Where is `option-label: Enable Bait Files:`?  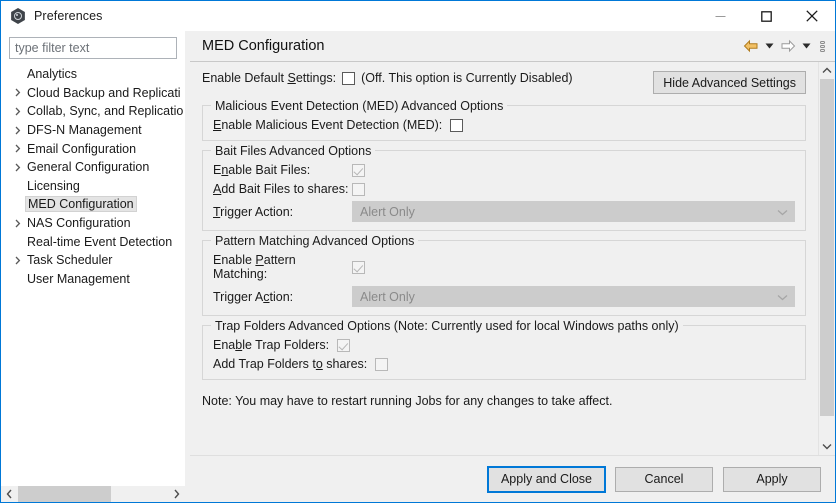 option-label: Enable Bait Files: is located at coordinates (262, 170).